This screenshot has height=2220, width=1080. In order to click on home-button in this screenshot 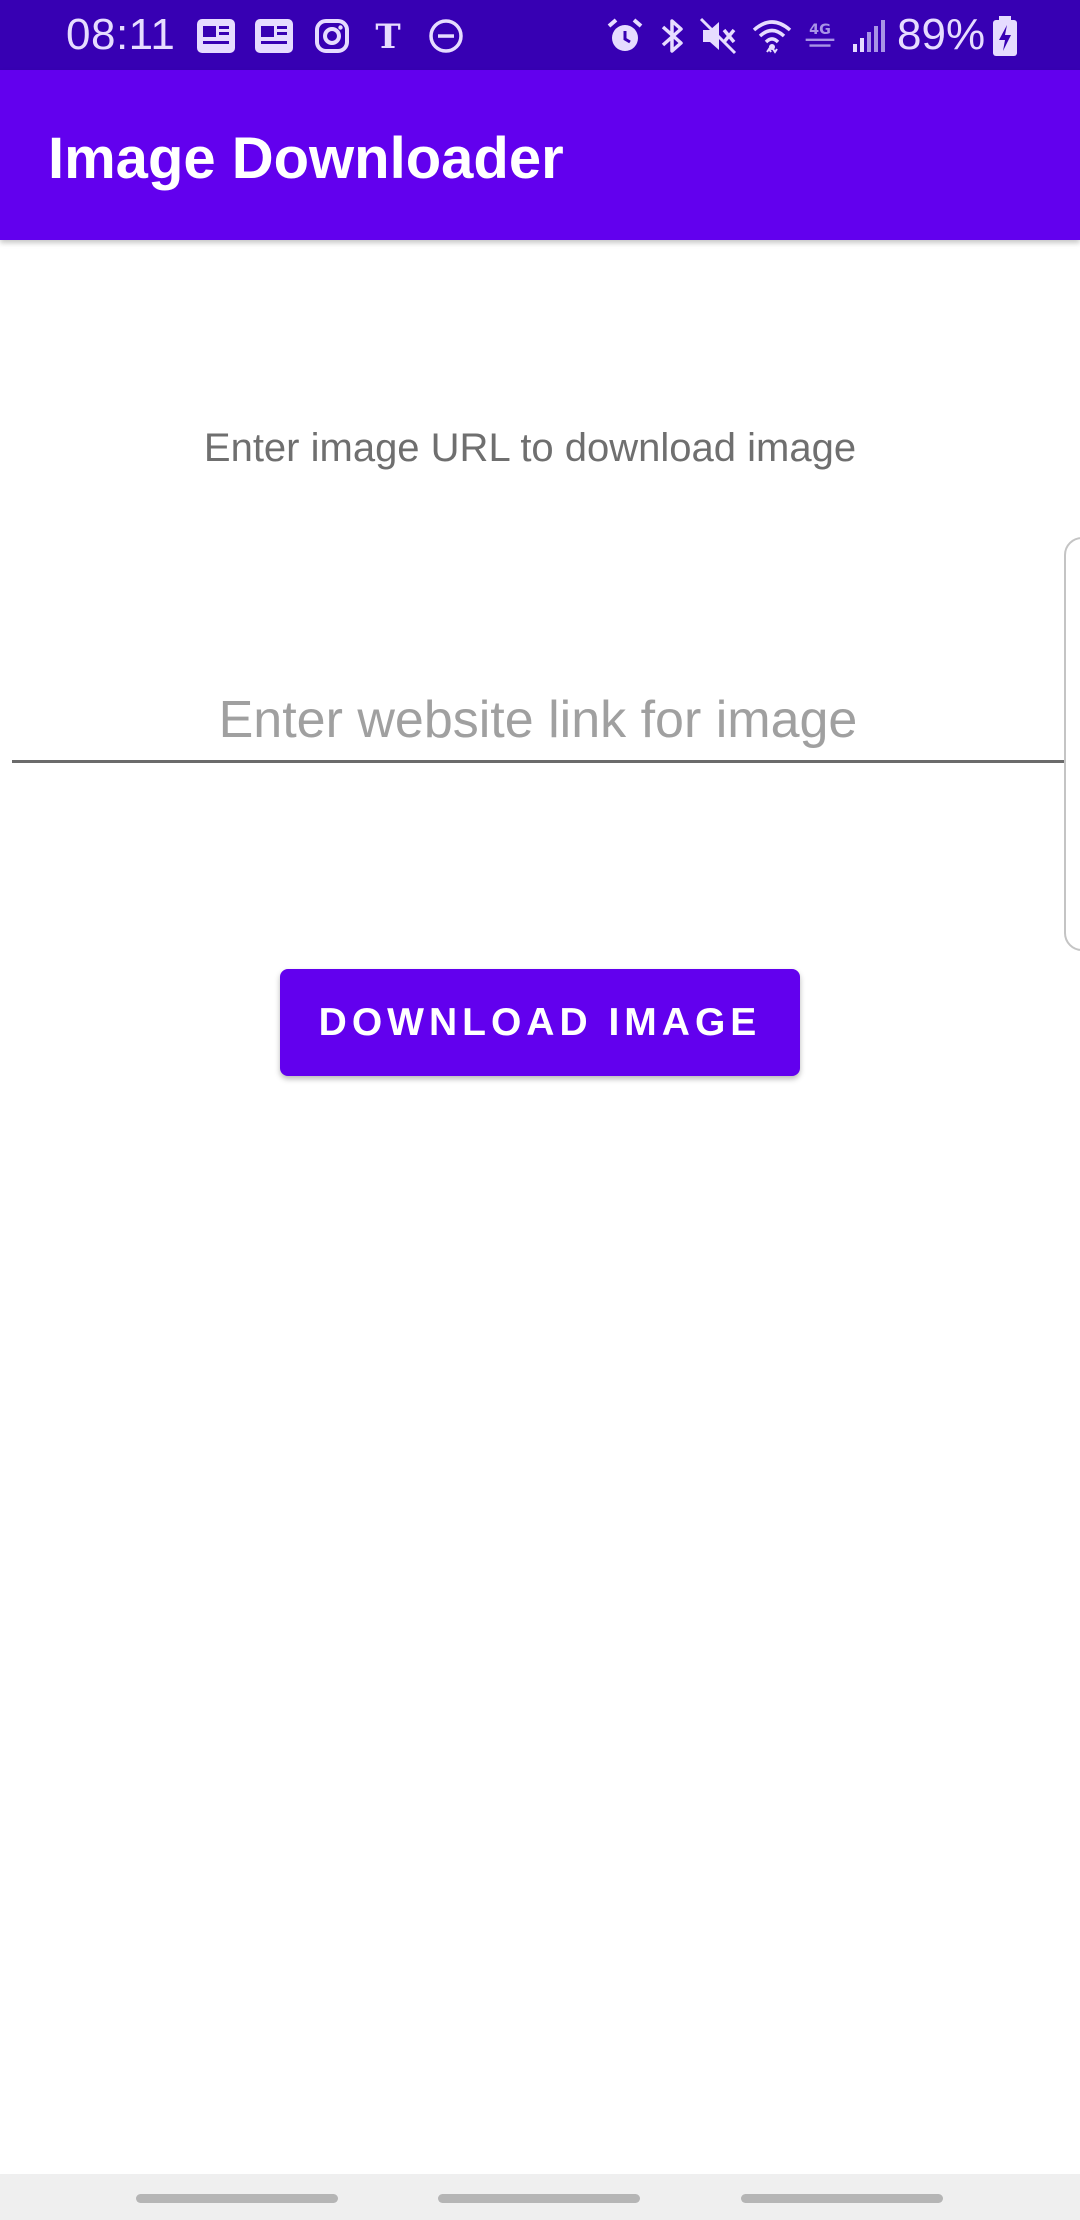, I will do `click(539, 2198)`.